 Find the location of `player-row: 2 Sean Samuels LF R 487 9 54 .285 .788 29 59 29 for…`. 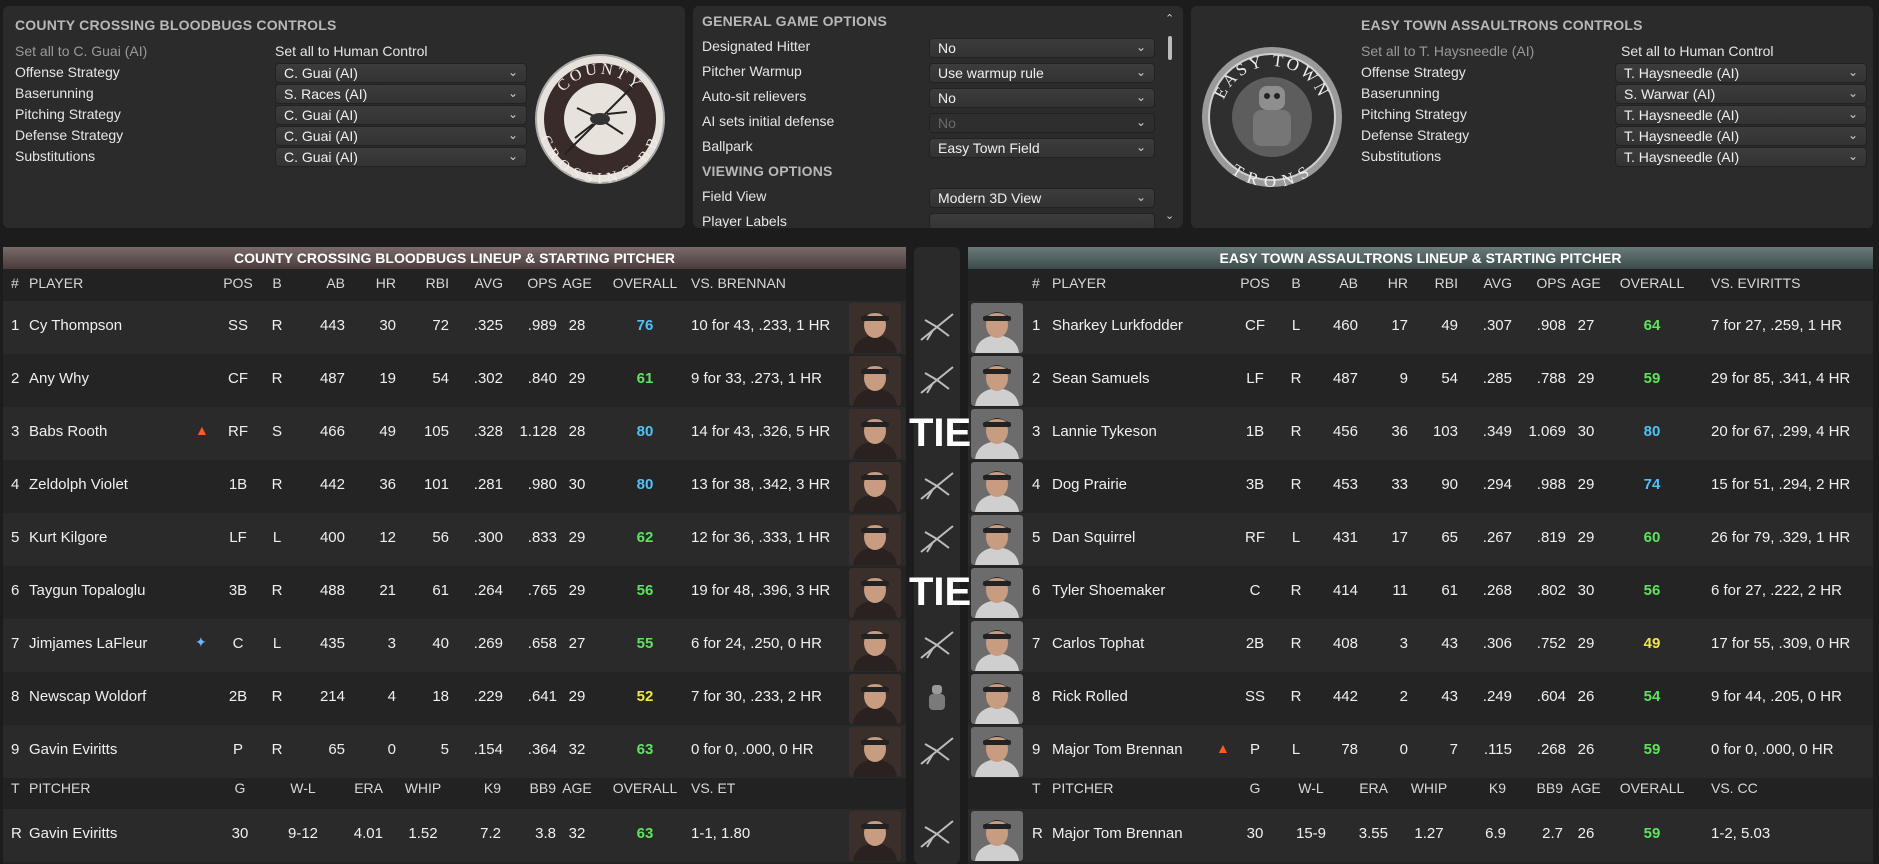

player-row: 2 Sean Samuels LF R 487 9 54 .285 .788 29 59 29 for… is located at coordinates (1420, 380).